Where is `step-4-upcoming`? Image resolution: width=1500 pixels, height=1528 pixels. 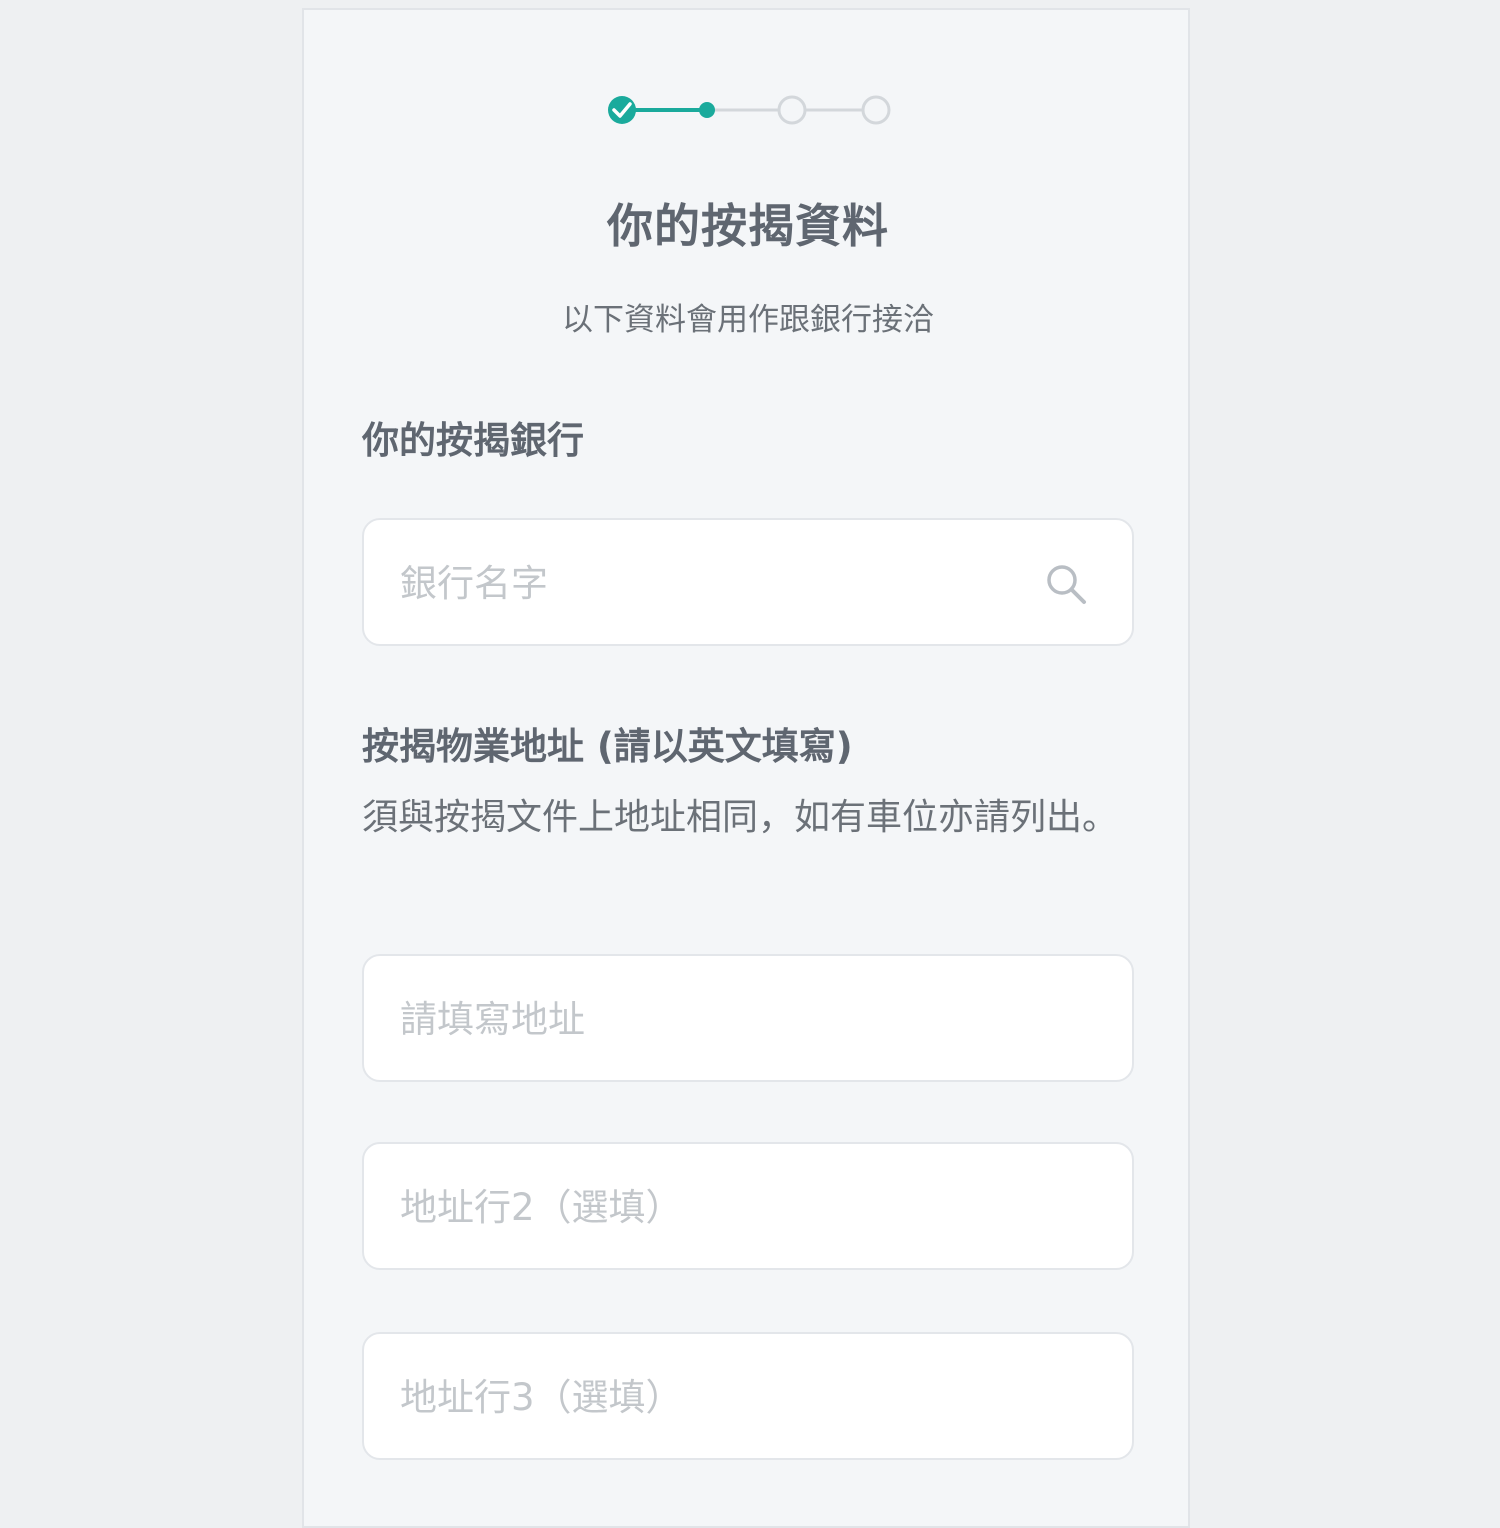 step-4-upcoming is located at coordinates (876, 110).